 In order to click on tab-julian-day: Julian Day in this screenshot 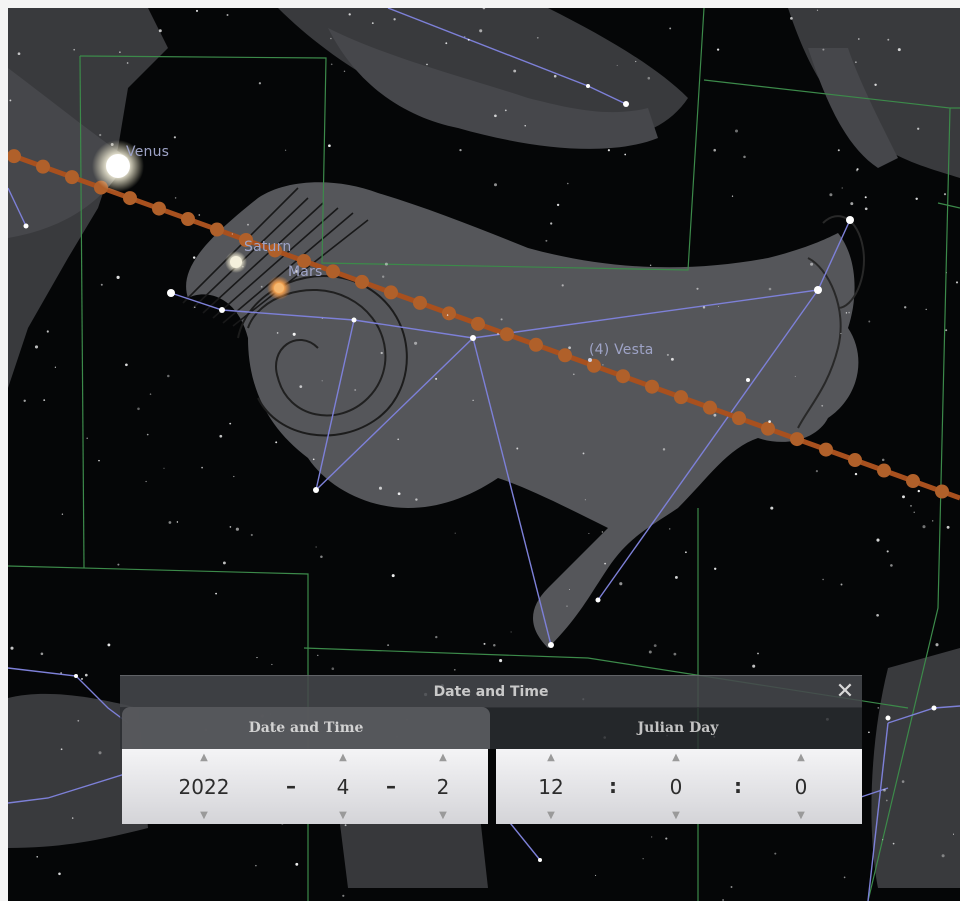, I will do `click(678, 728)`.